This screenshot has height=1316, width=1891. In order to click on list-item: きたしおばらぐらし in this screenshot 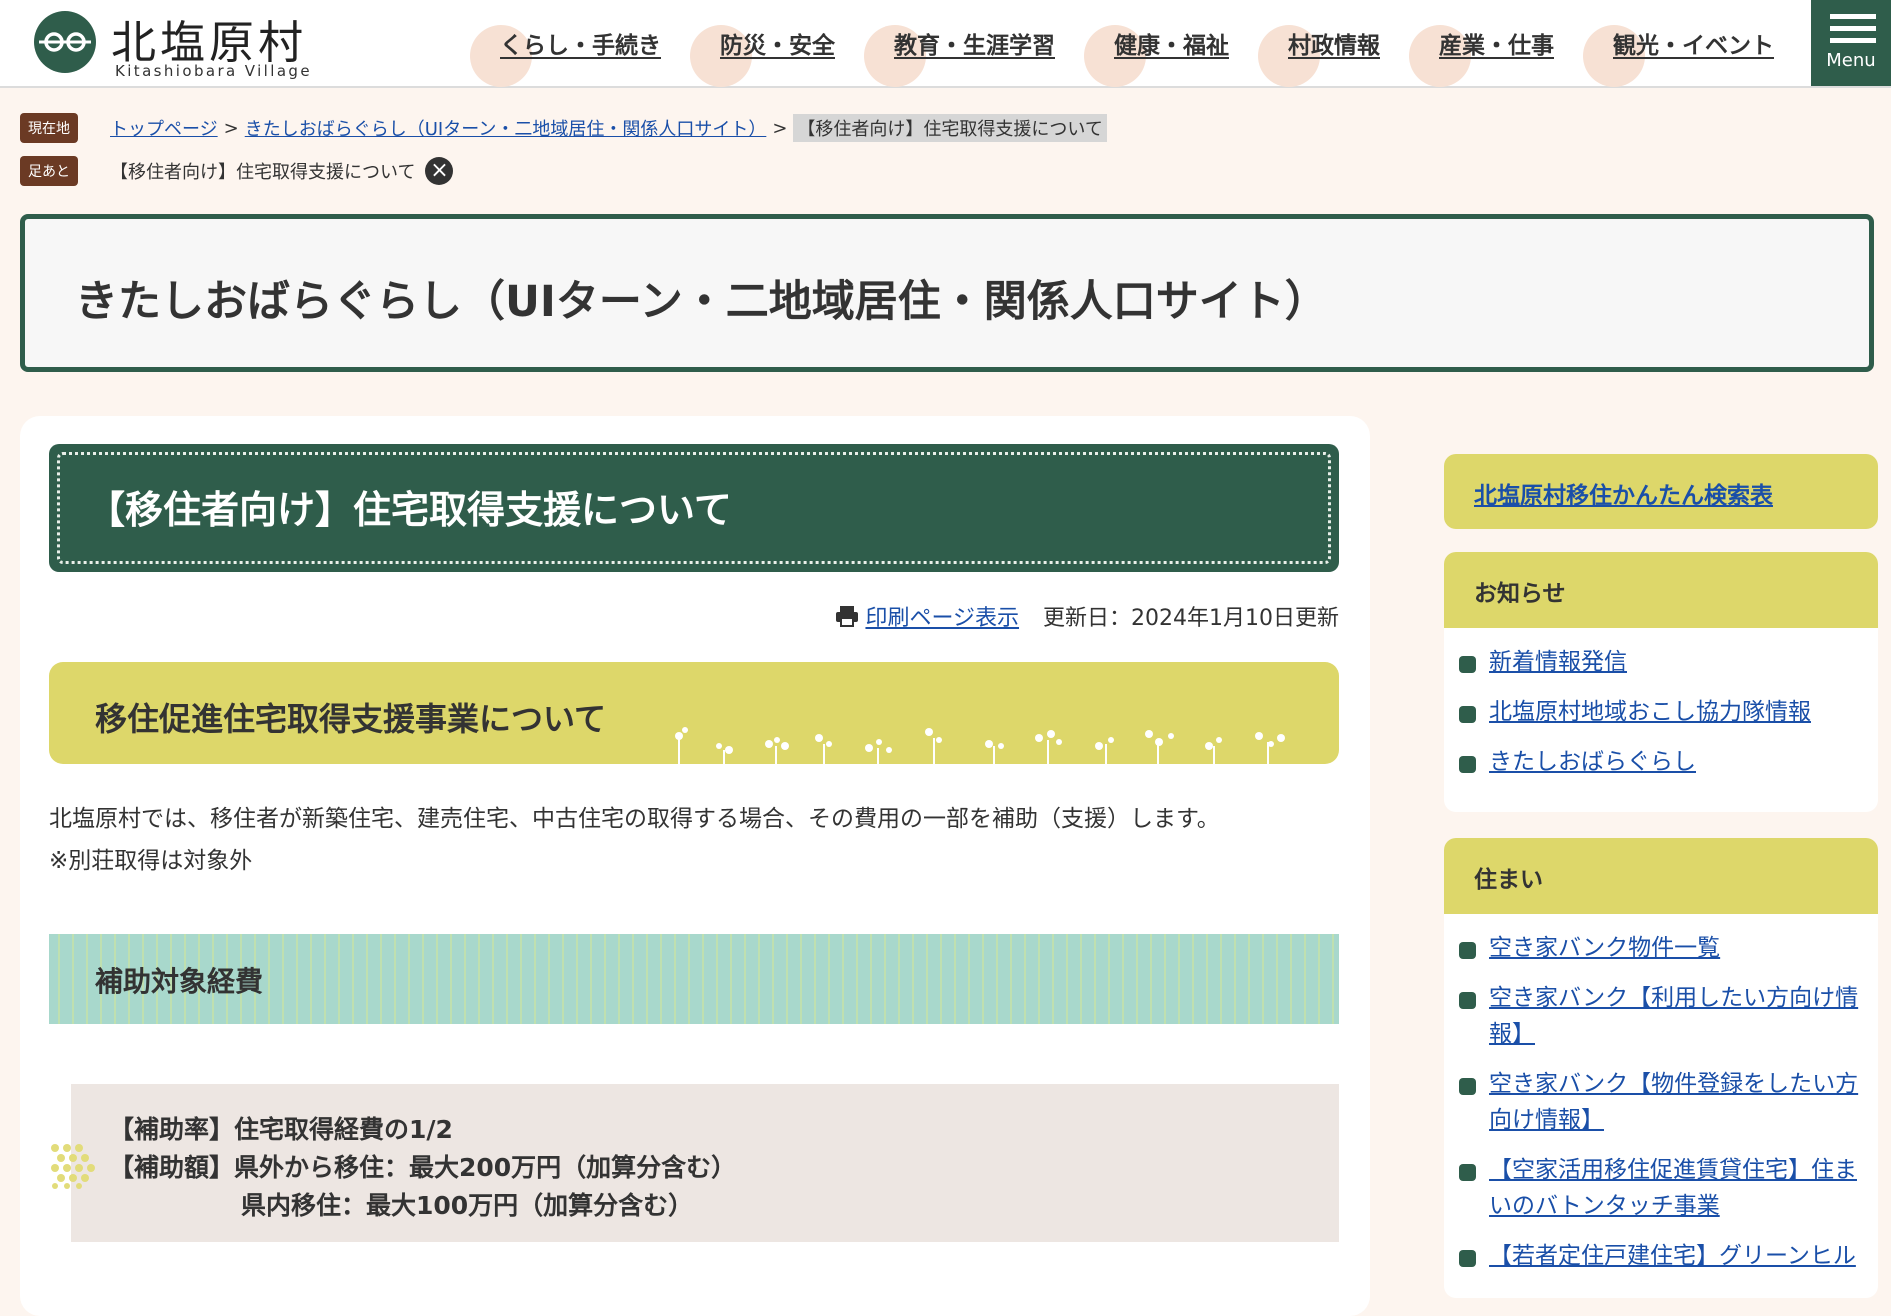, I will do `click(1661, 762)`.